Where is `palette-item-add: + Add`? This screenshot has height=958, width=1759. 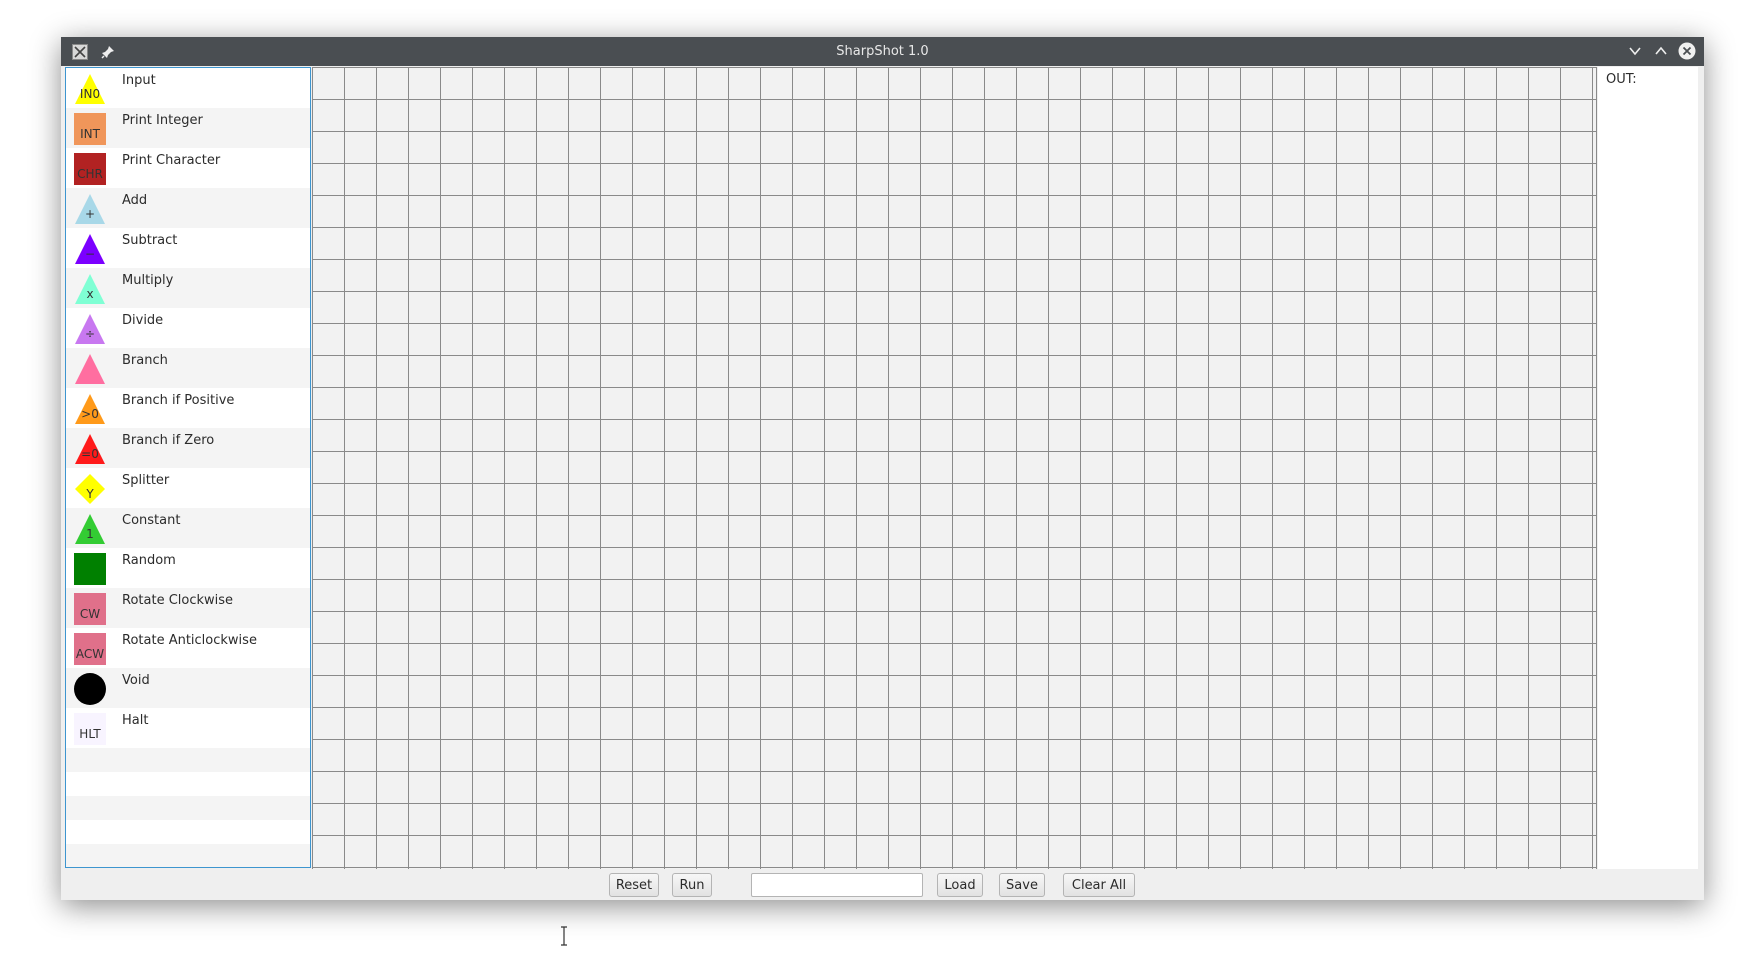
palette-item-add: + Add is located at coordinates (188, 208).